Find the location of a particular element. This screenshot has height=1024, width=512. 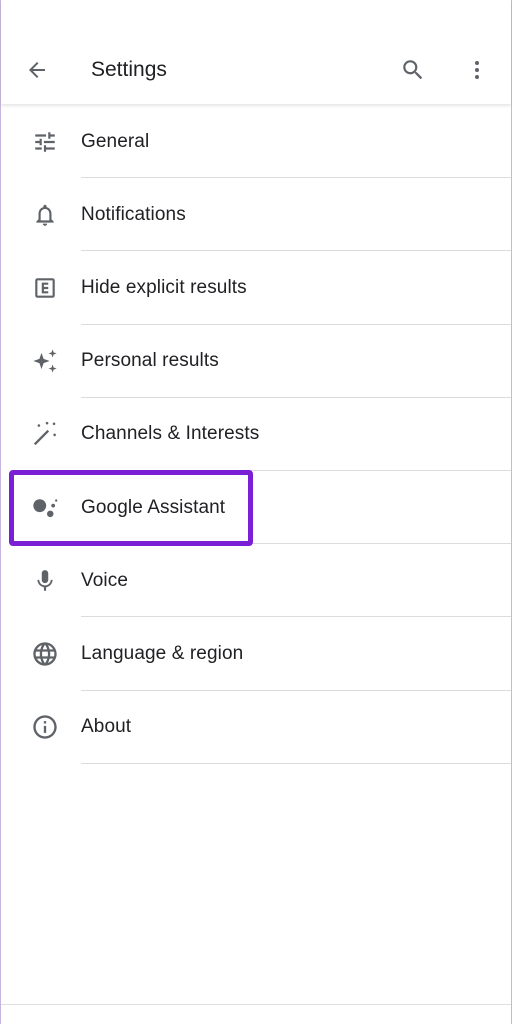

tune-icon is located at coordinates (45, 142).